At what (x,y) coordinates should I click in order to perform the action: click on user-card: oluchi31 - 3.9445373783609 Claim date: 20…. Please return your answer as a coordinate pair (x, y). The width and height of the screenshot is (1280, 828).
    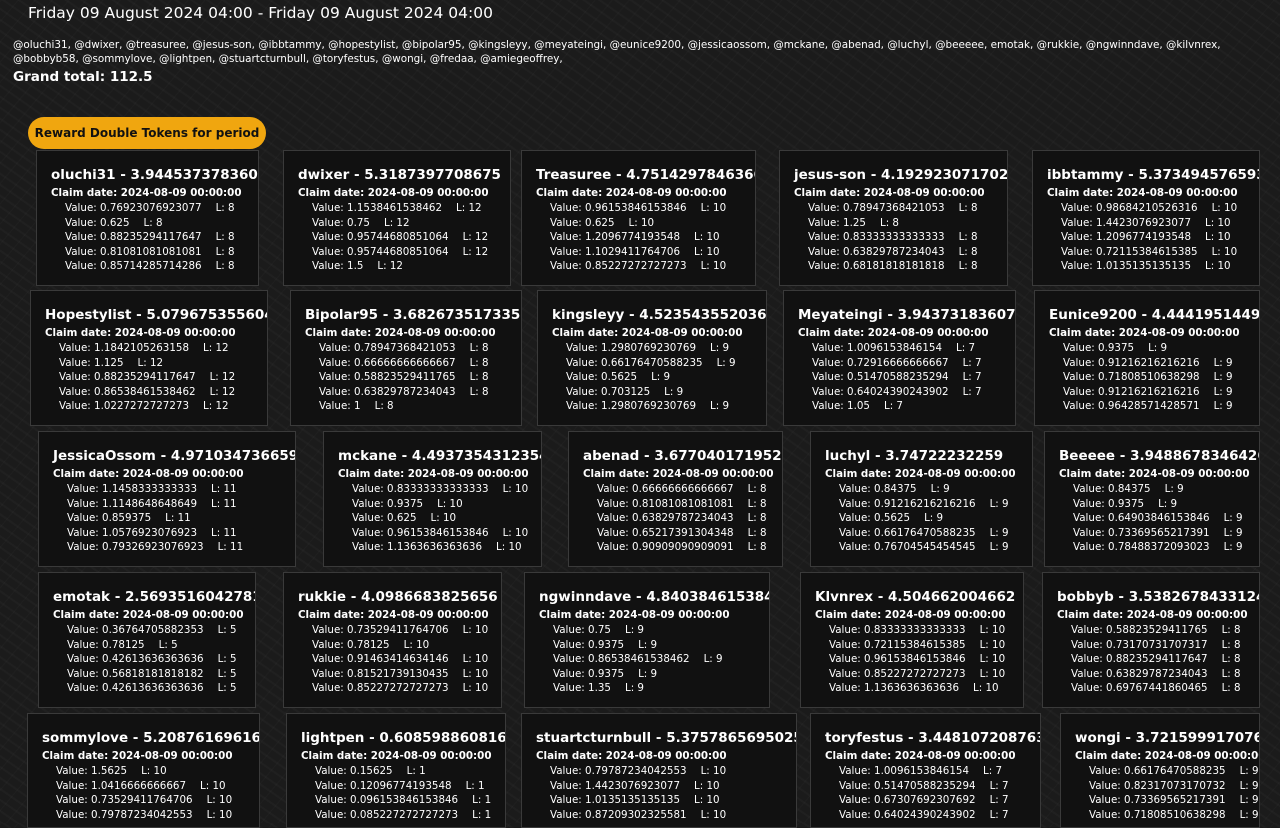
    Looking at the image, I should click on (147, 218).